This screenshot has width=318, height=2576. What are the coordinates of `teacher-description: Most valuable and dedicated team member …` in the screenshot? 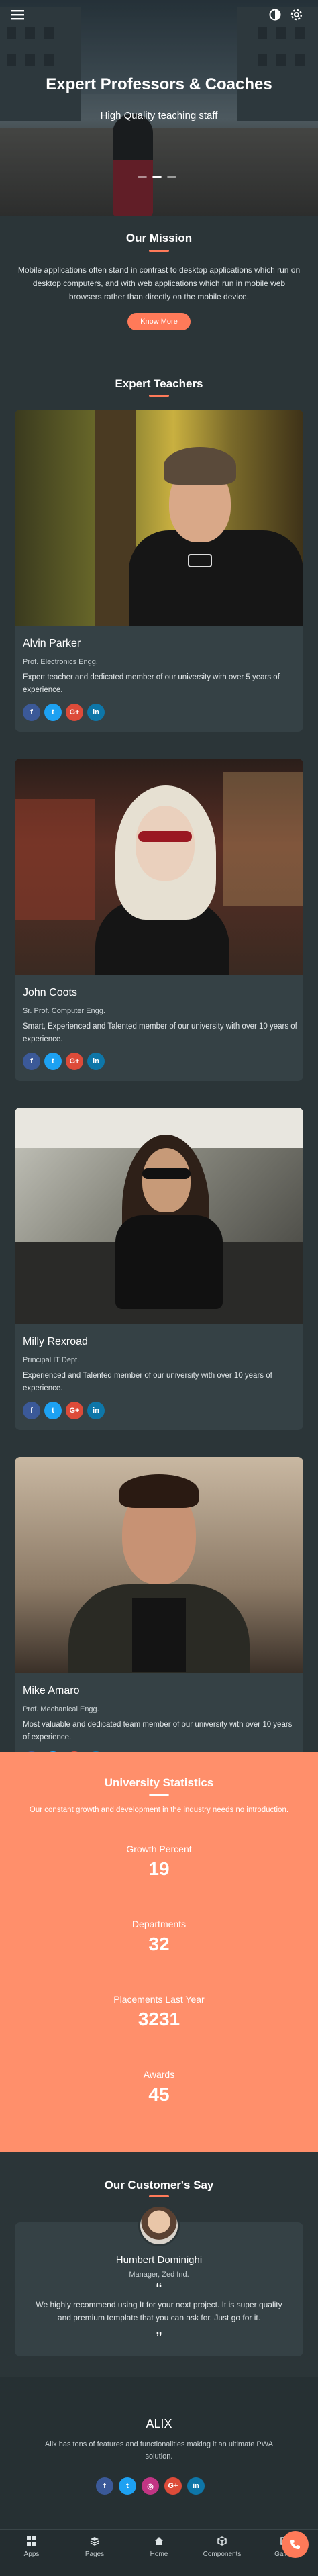 It's located at (158, 1731).